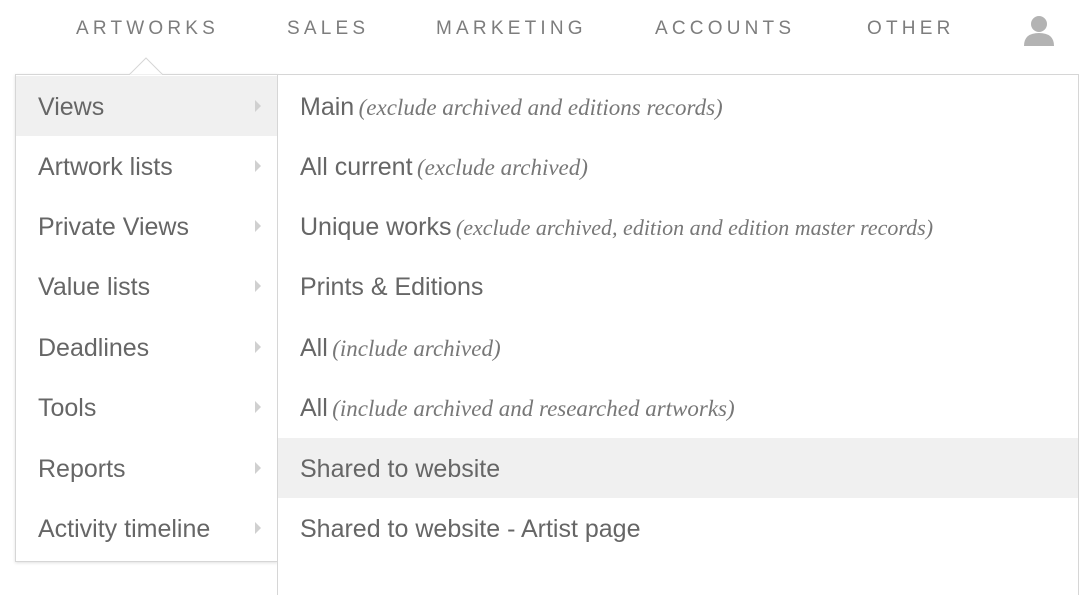  I want to click on menu-pointer-caret, so click(146, 66).